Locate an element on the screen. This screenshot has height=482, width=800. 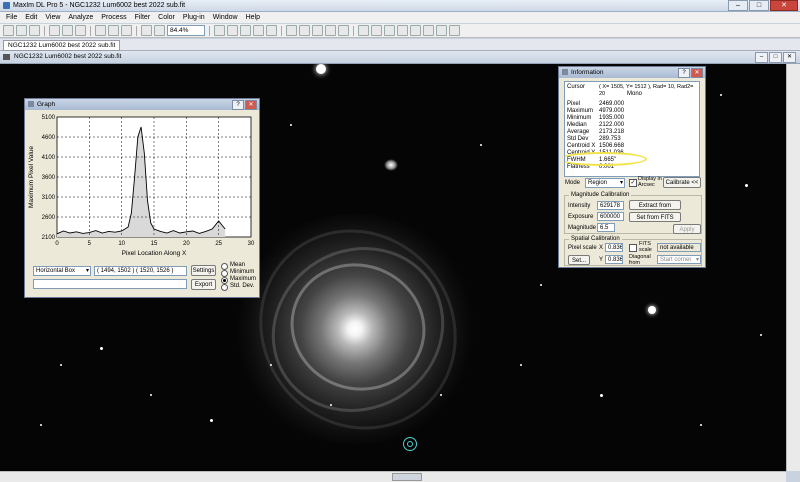
info-row-value: 4979.000 is located at coordinates (612, 111).